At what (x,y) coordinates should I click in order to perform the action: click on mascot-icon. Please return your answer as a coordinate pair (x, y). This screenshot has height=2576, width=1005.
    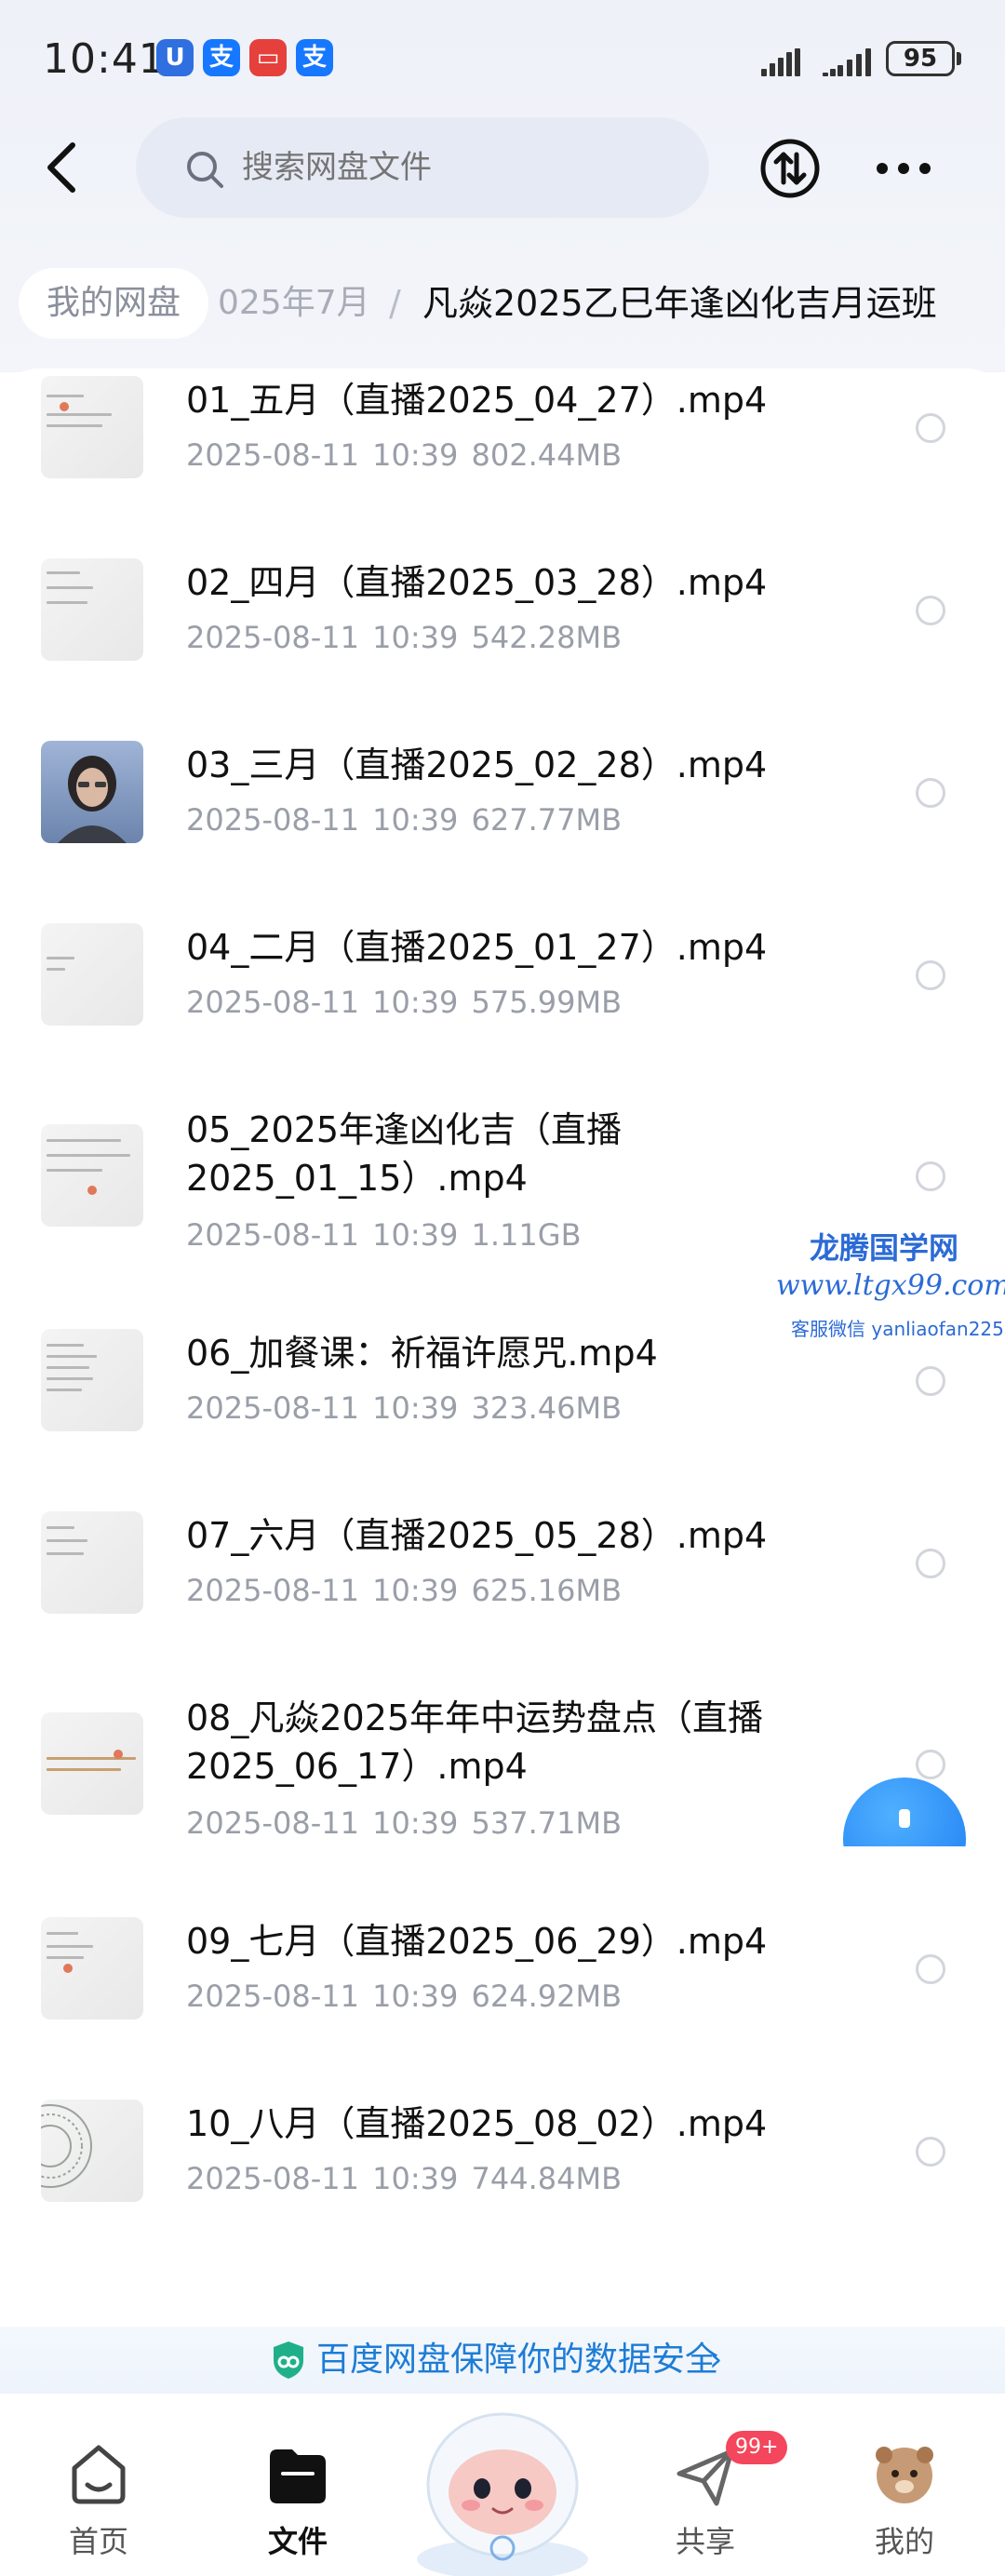
    Looking at the image, I should click on (502, 2494).